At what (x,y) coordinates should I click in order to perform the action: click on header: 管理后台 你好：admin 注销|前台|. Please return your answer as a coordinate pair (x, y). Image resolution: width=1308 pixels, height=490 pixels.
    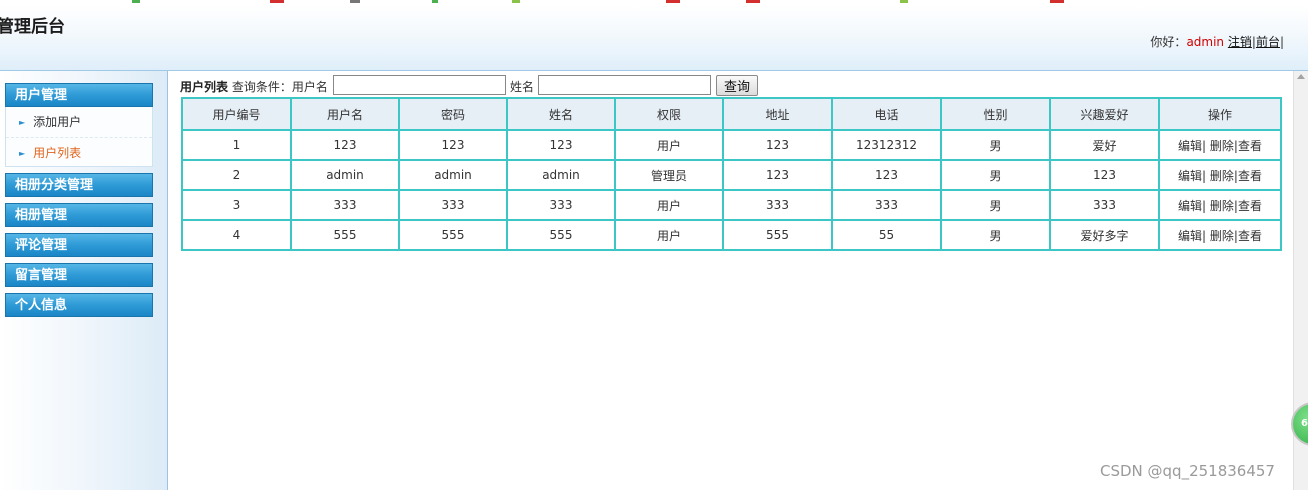
    Looking at the image, I should click on (654, 38).